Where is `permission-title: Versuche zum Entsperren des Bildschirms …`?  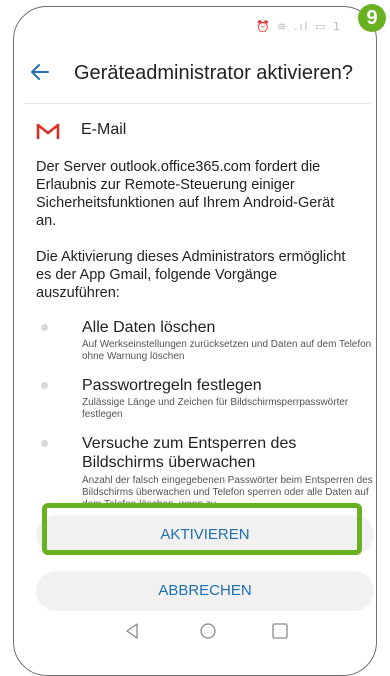
permission-title: Versuche zum Entsperren des Bildschirms … is located at coordinates (189, 453).